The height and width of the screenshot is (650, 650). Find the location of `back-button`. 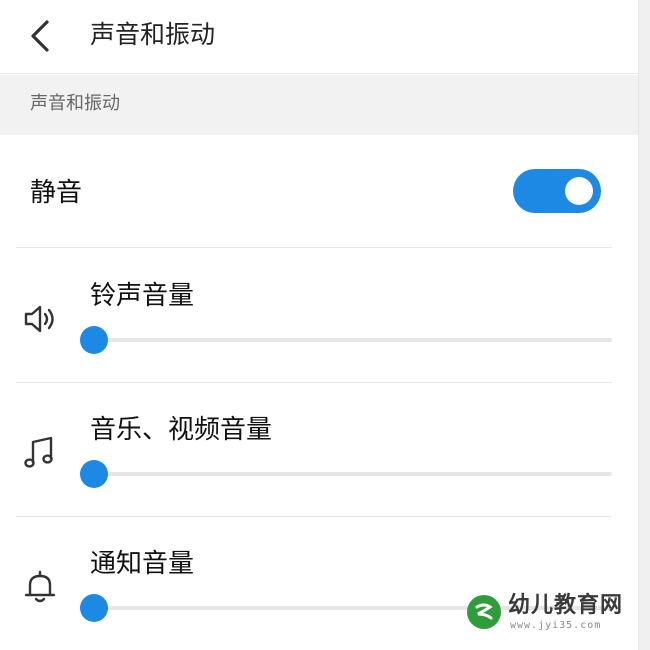

back-button is located at coordinates (40, 36).